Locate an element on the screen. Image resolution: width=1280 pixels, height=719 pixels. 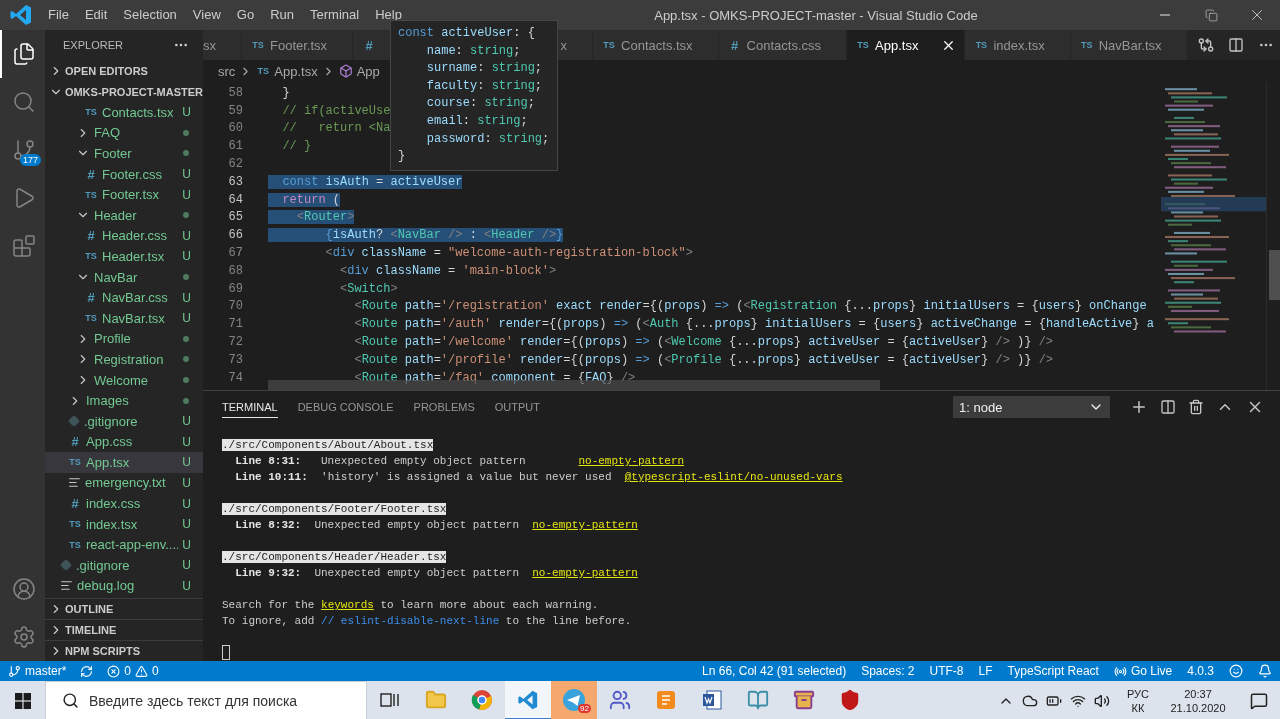
tree-entry: TS react-app-env.... U is located at coordinates (124, 545).